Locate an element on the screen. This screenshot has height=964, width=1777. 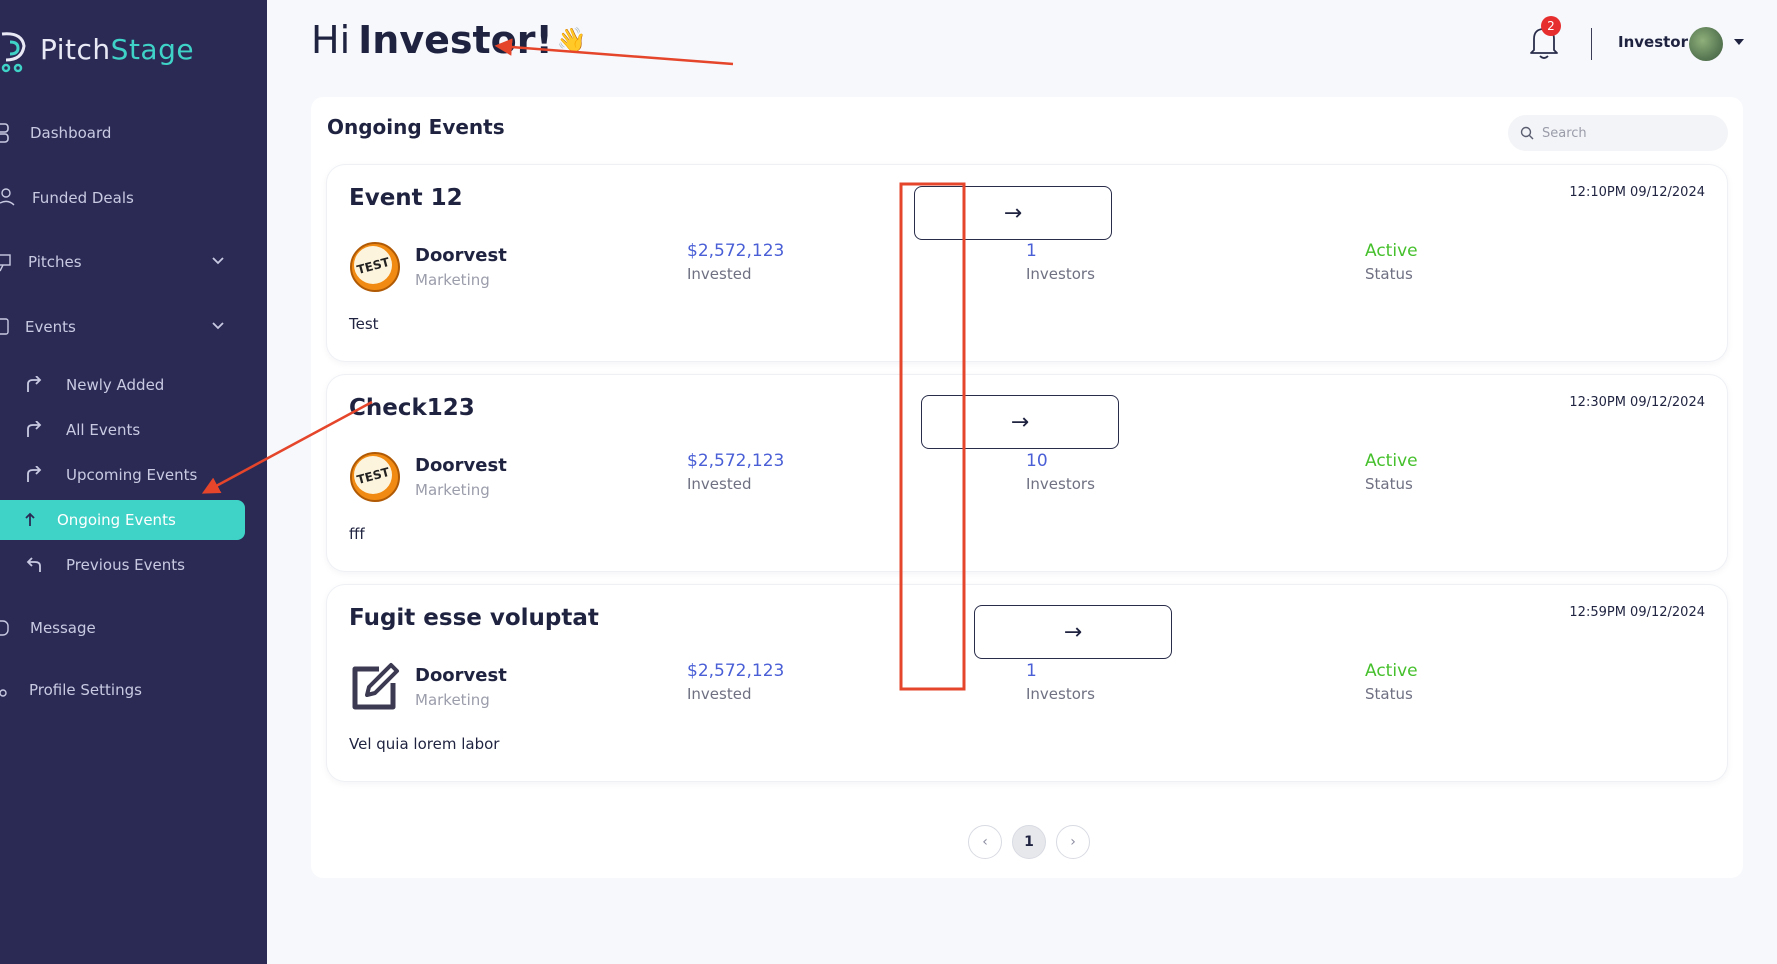
panel-title: Ongoing Events is located at coordinates (416, 127).